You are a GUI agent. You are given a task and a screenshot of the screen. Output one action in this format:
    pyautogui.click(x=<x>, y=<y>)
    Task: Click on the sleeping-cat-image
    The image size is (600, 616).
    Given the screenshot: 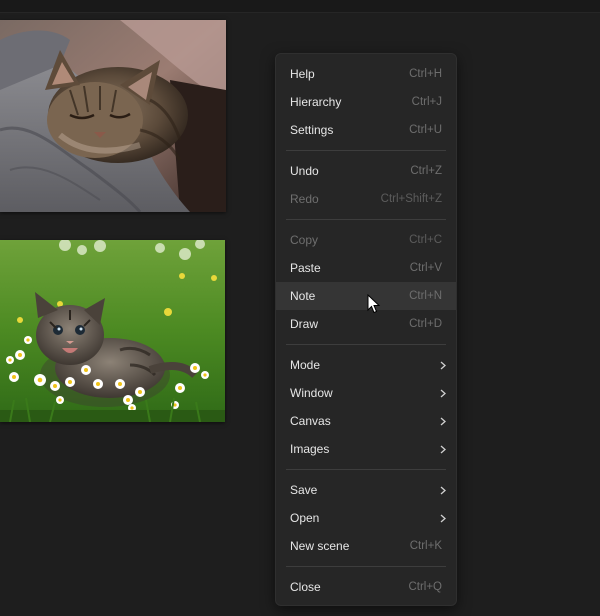 What is the action you would take?
    pyautogui.click(x=113, y=116)
    